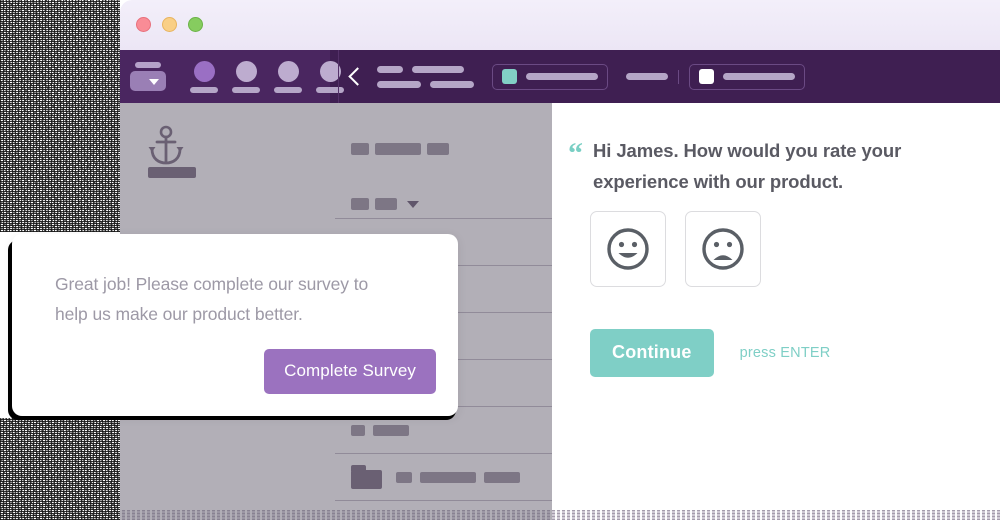 The width and height of the screenshot is (1000, 520). I want to click on sad-face-option, so click(723, 249).